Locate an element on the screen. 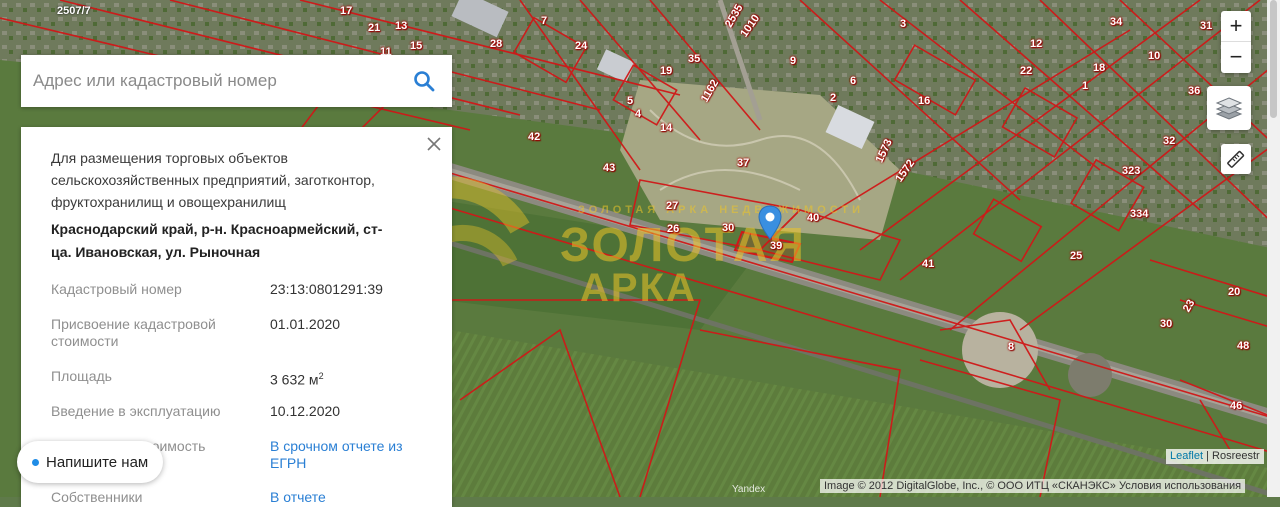  chat-button: Напишите нам is located at coordinates (90, 462).